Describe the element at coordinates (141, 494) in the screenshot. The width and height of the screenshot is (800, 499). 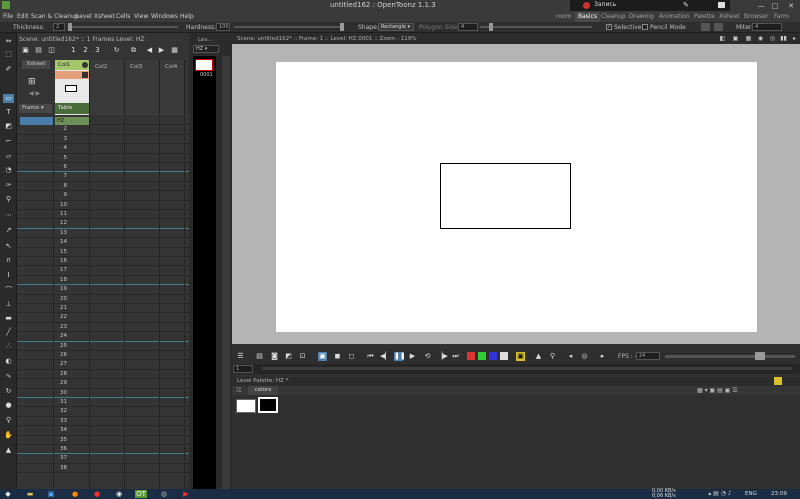
I see `opentoonz-task-icon: OT` at that location.